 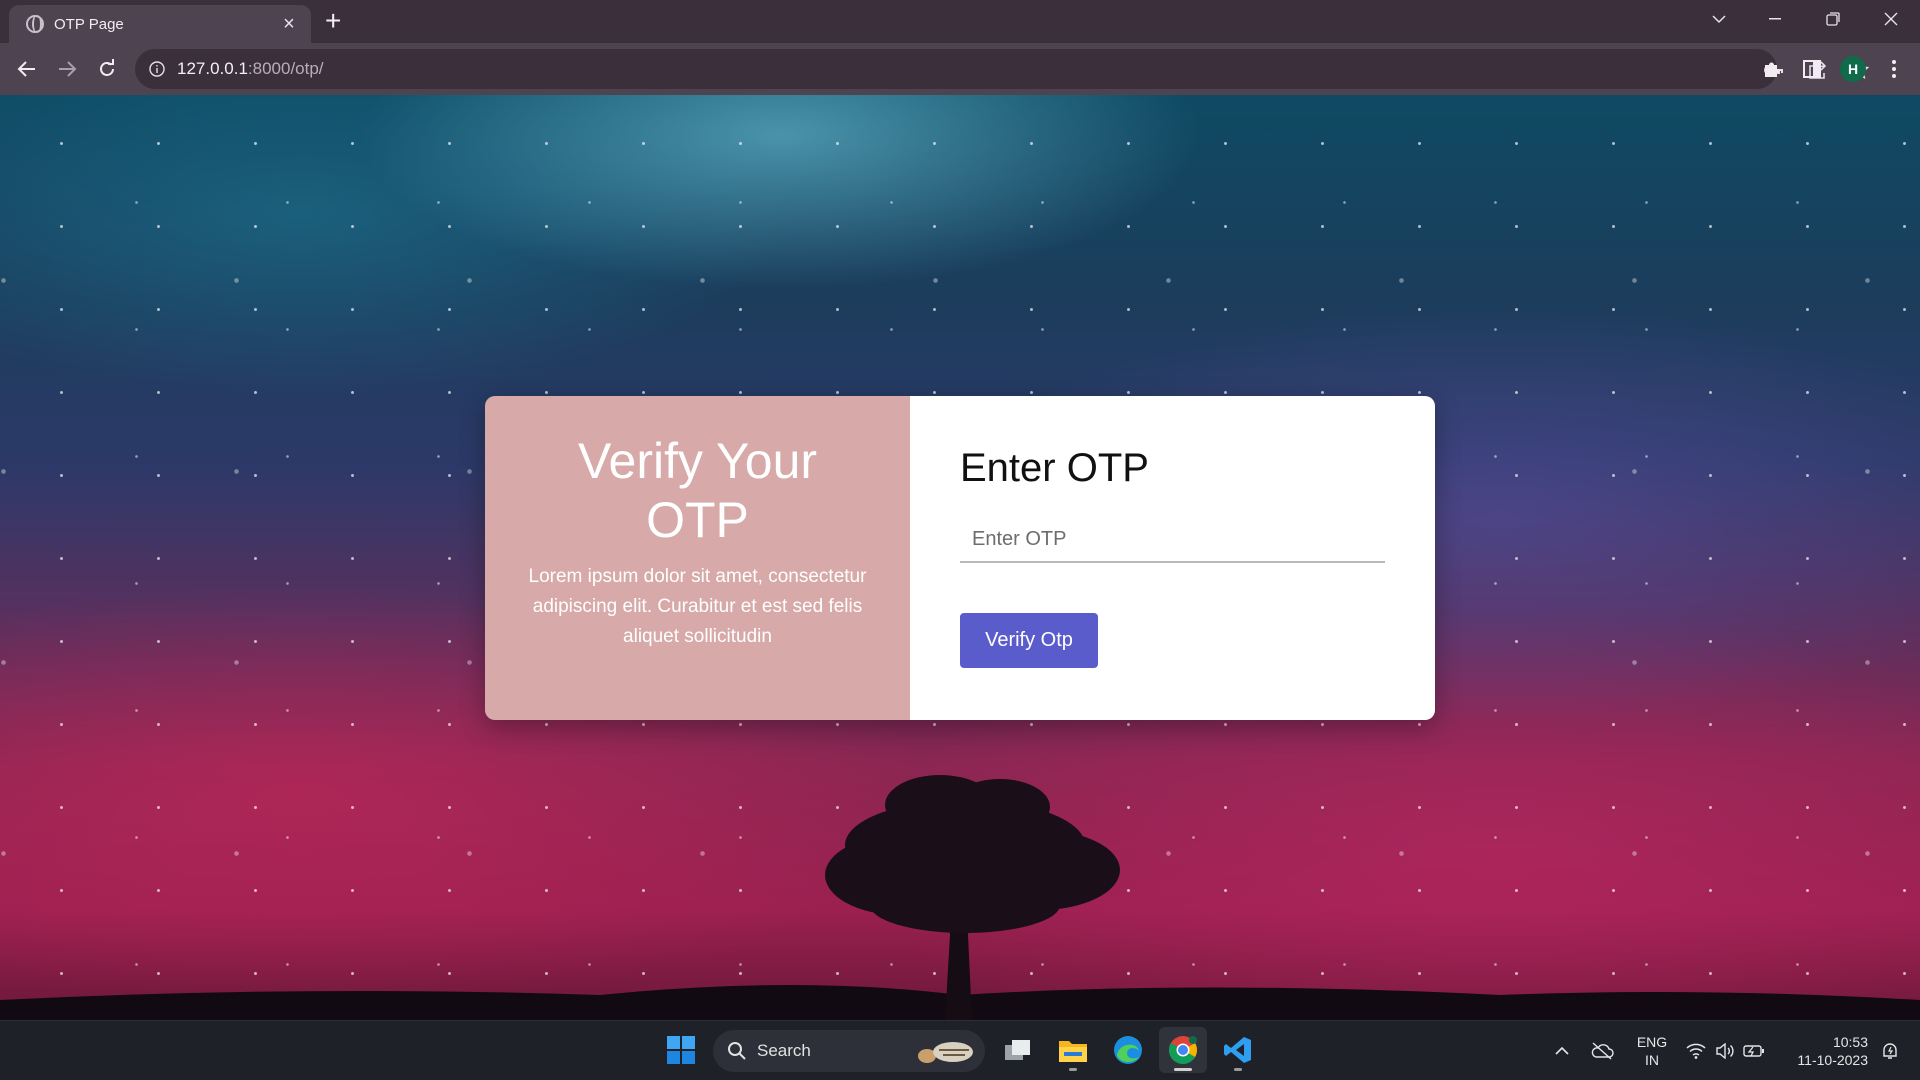 I want to click on tab-title: OTP Page, so click(x=89, y=24).